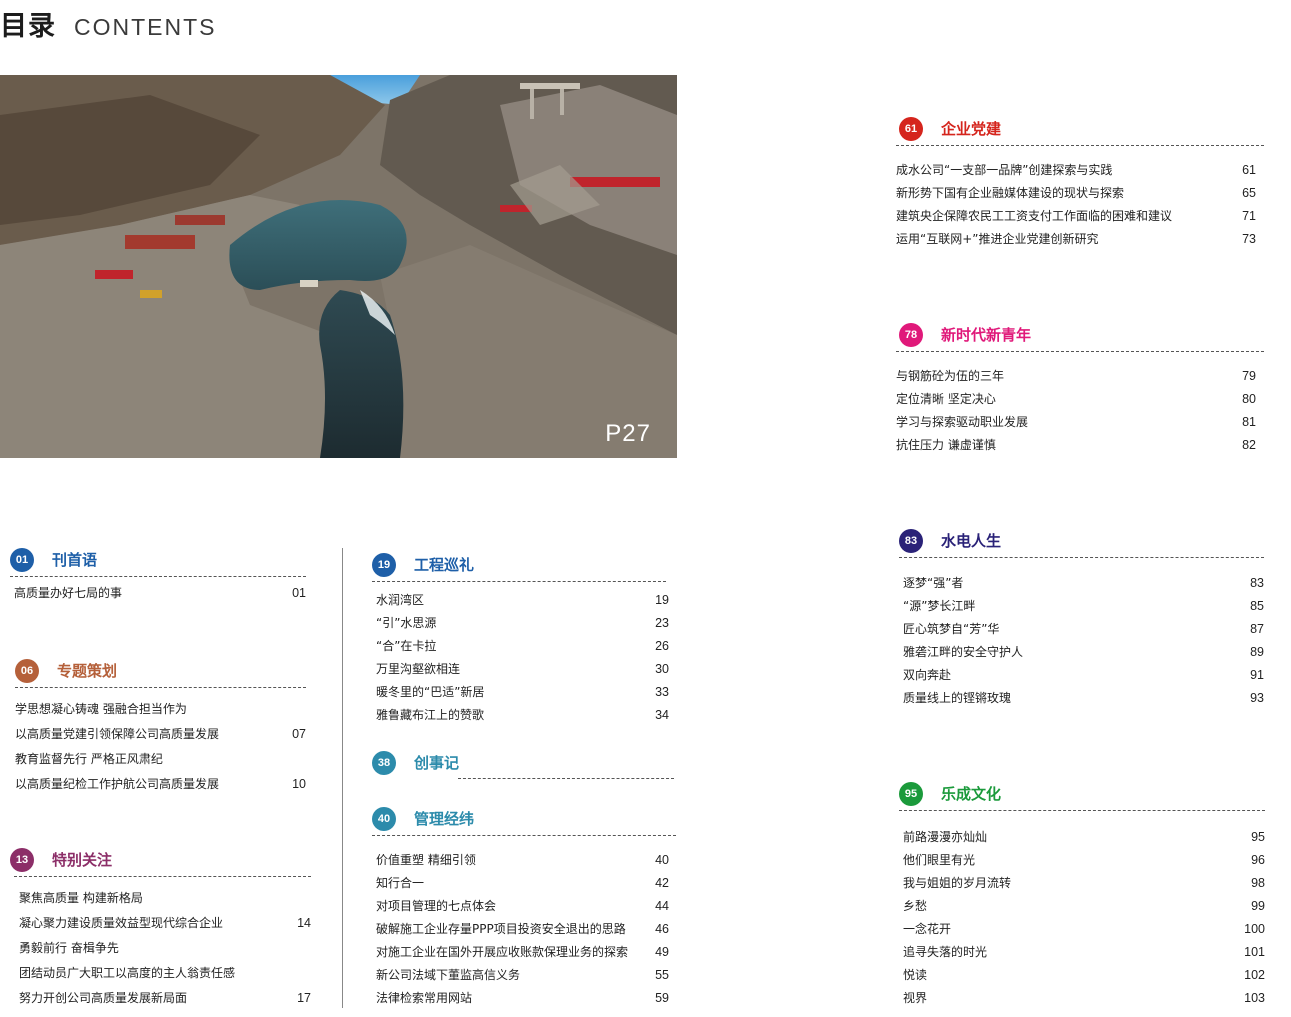  Describe the element at coordinates (520, 715) in the screenshot. I see `toc-entry: 雅鲁藏布江上的赞歌 34` at that location.